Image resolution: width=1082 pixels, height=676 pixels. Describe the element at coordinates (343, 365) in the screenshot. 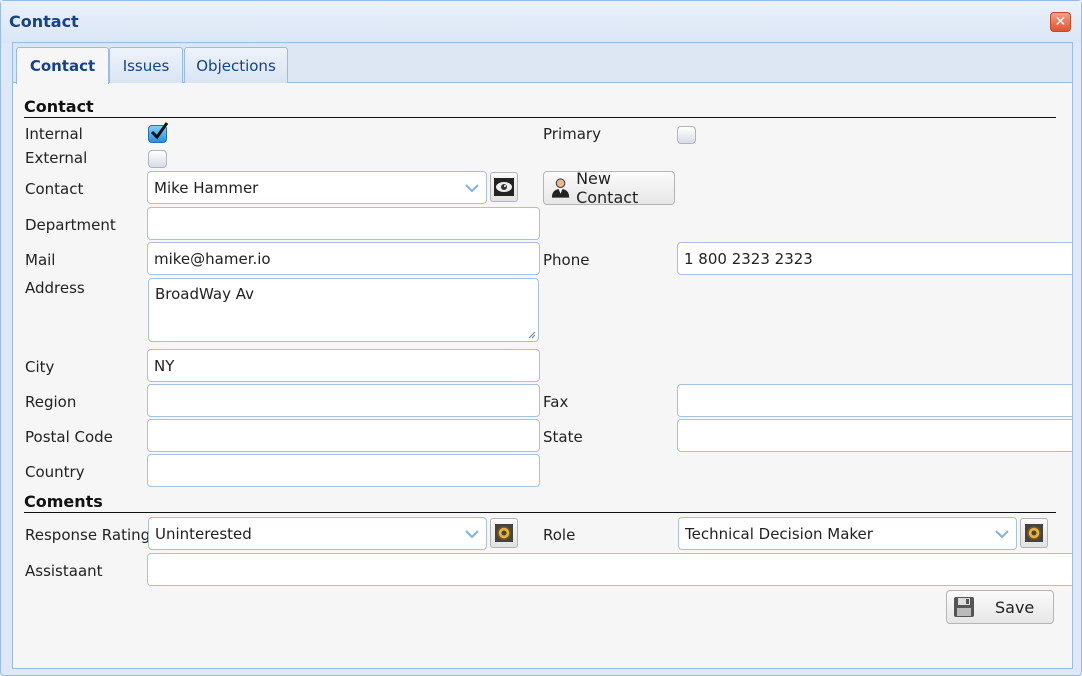

I see `city-input: NY` at that location.